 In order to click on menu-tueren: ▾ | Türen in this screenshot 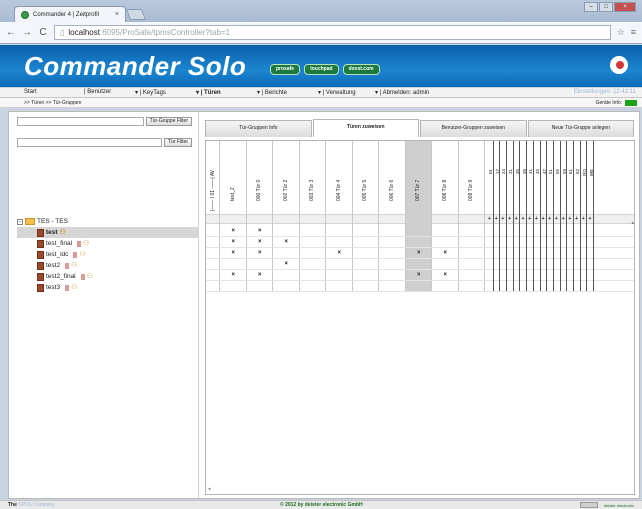, I will do `click(208, 92)`.